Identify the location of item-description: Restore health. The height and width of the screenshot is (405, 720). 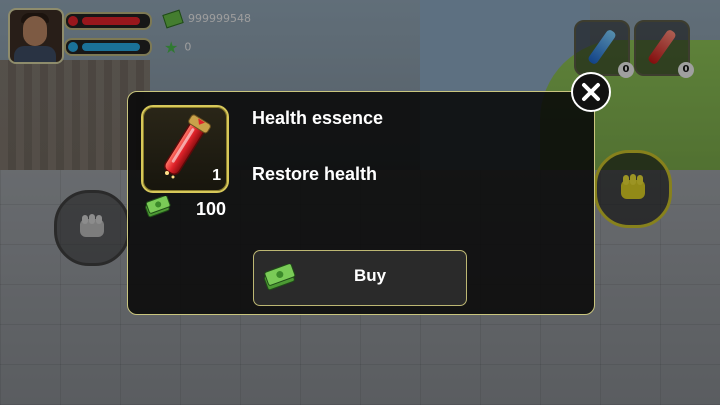
(315, 174).